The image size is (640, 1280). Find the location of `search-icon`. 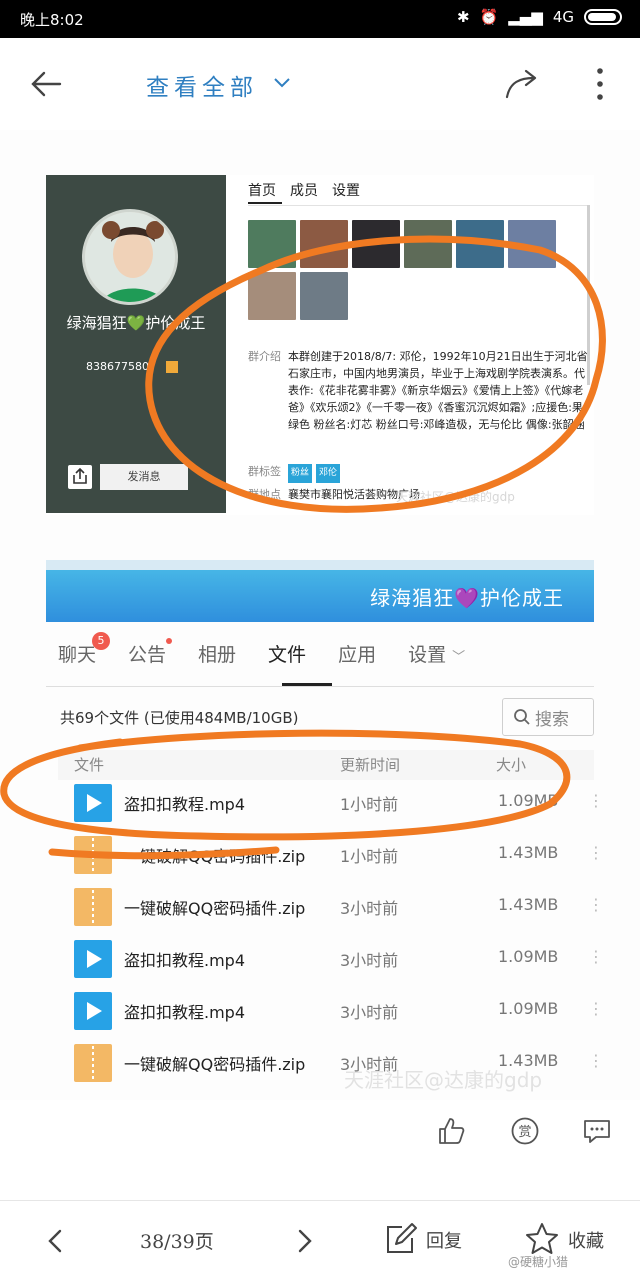

search-icon is located at coordinates (522, 717).